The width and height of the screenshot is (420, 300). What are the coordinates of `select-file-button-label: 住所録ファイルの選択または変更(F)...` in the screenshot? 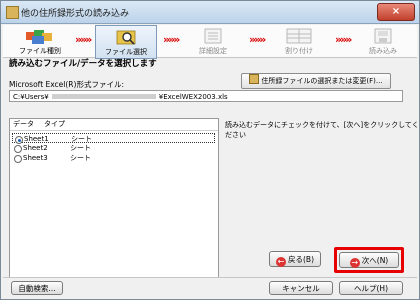 It's located at (322, 81).